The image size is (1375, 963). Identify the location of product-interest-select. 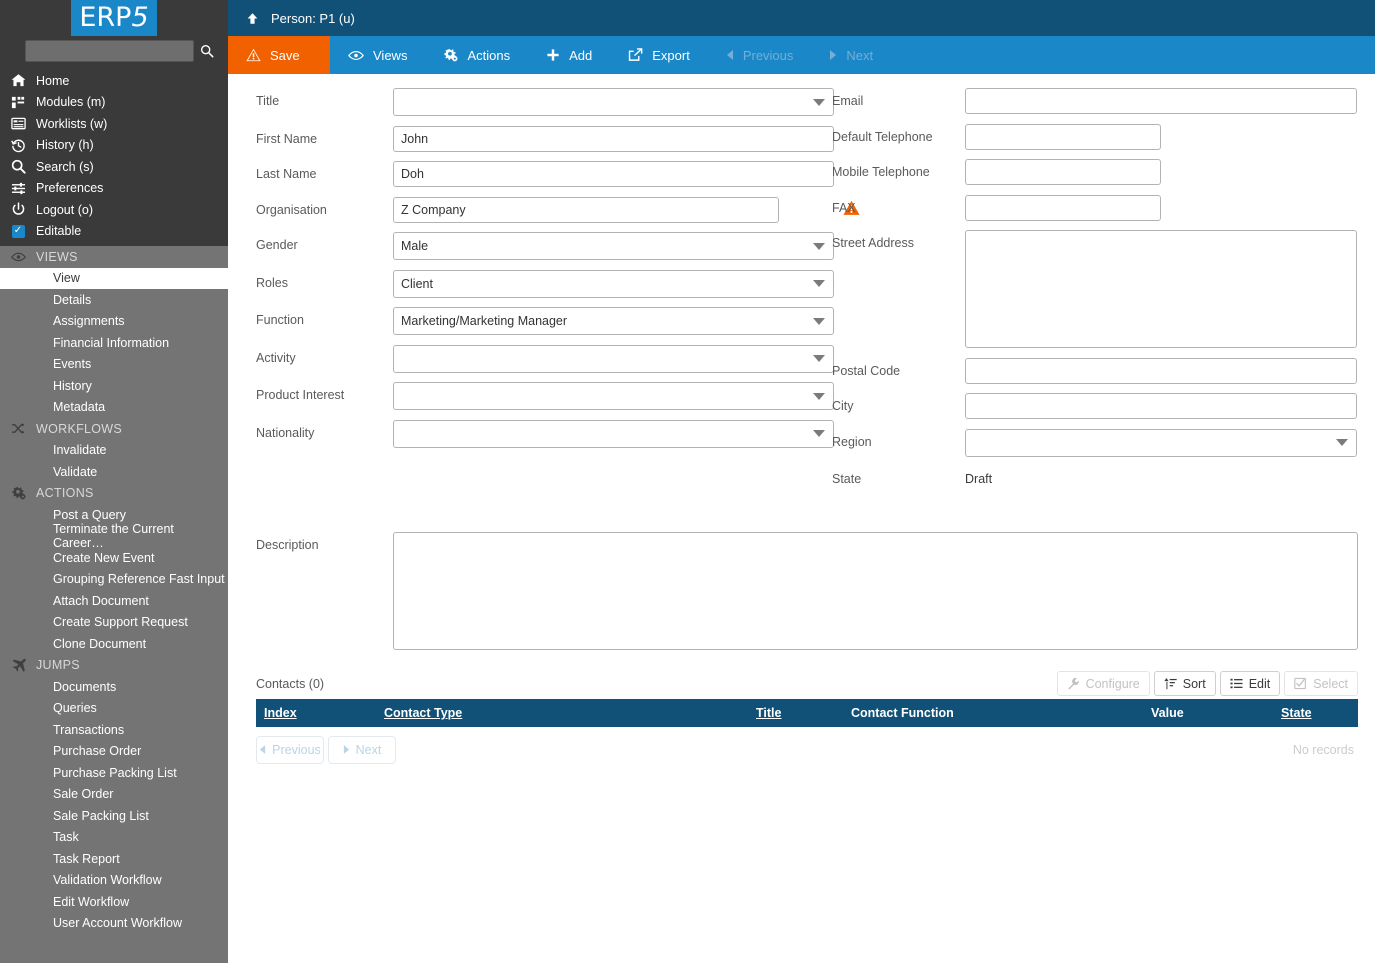
(613, 396).